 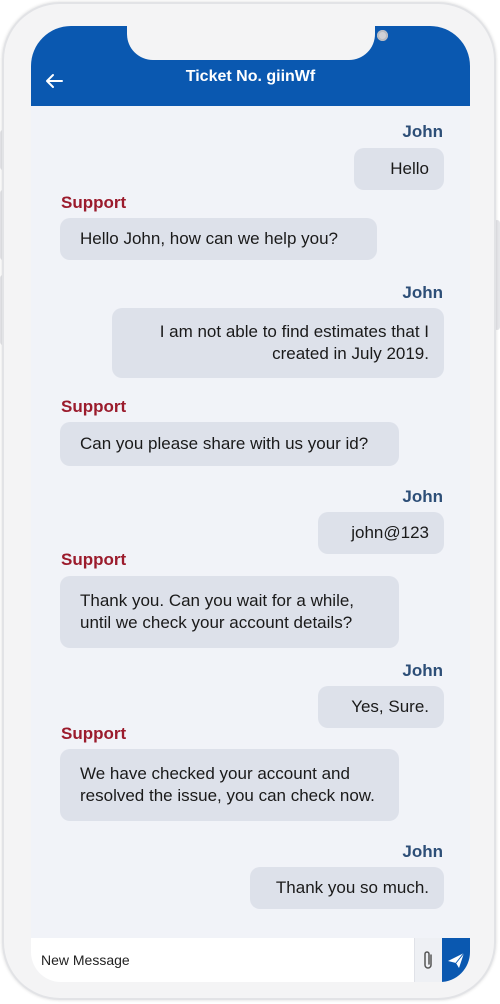 I want to click on support-message-bubble: Hello John, how can we help you?, so click(x=218, y=239).